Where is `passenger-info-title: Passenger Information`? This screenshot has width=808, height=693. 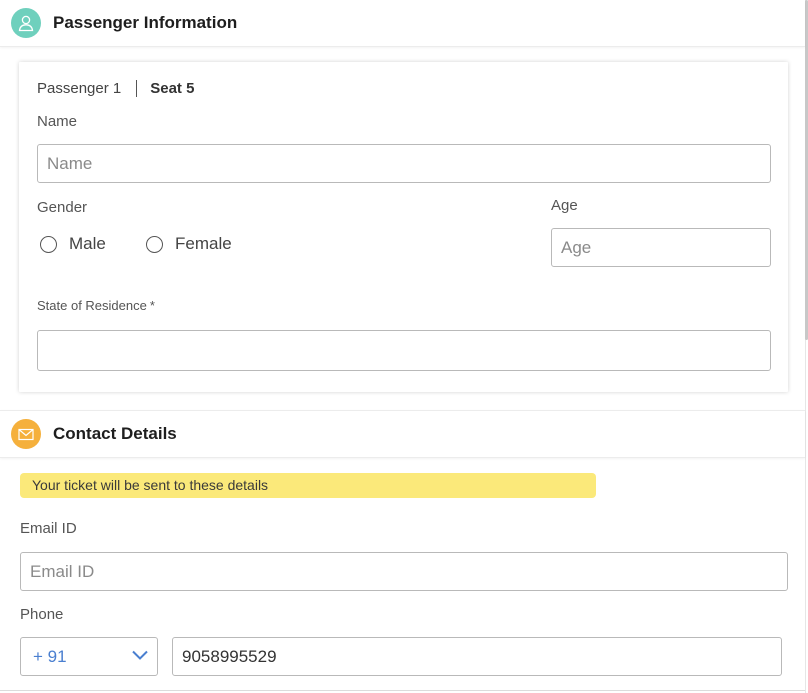 passenger-info-title: Passenger Information is located at coordinates (145, 22).